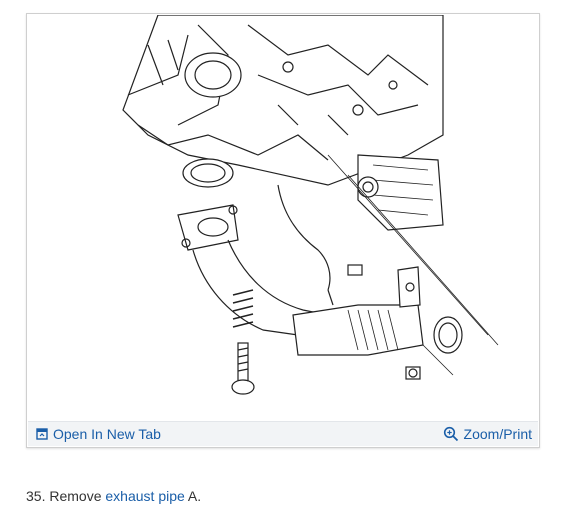 The width and height of the screenshot is (587, 516). What do you see at coordinates (107, 434) in the screenshot?
I see `open-new-tab-label: Open In New Tab` at bounding box center [107, 434].